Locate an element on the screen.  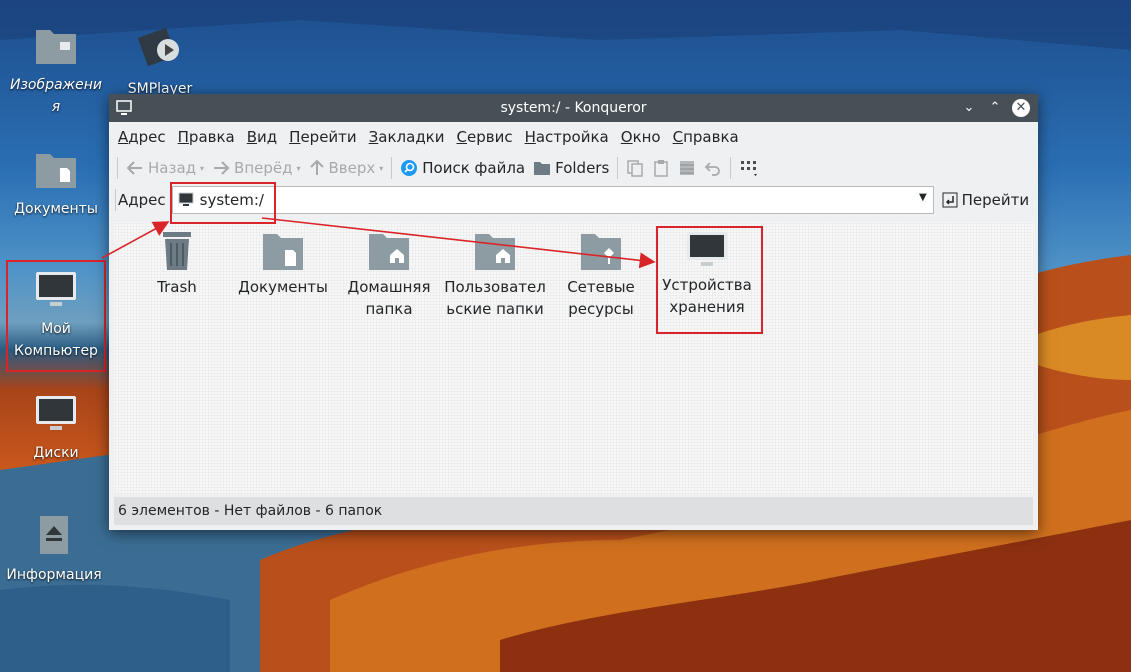
file-item-label: Trash is located at coordinates (177, 287).